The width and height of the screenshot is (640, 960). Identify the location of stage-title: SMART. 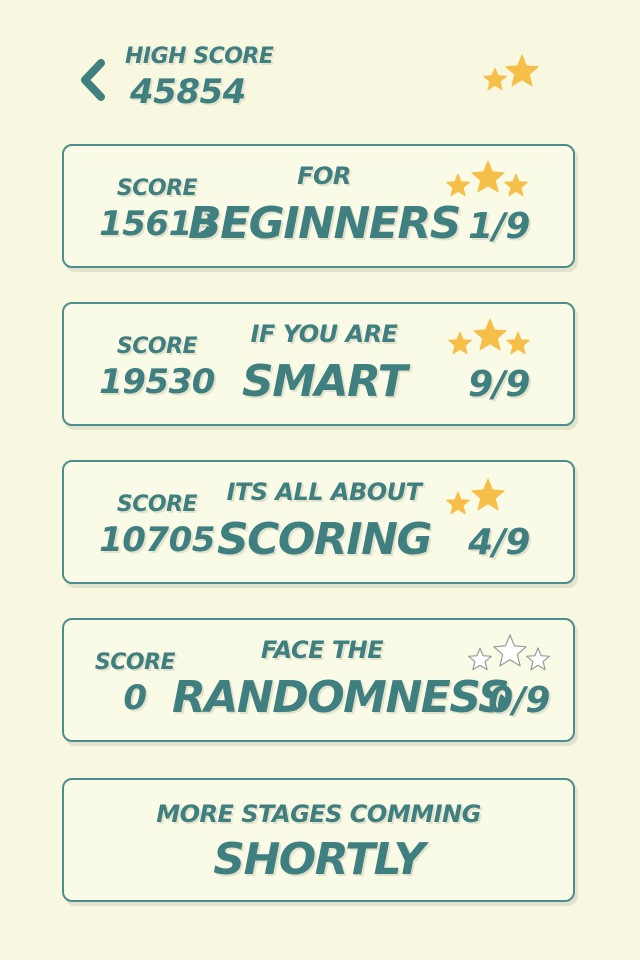
(324, 381).